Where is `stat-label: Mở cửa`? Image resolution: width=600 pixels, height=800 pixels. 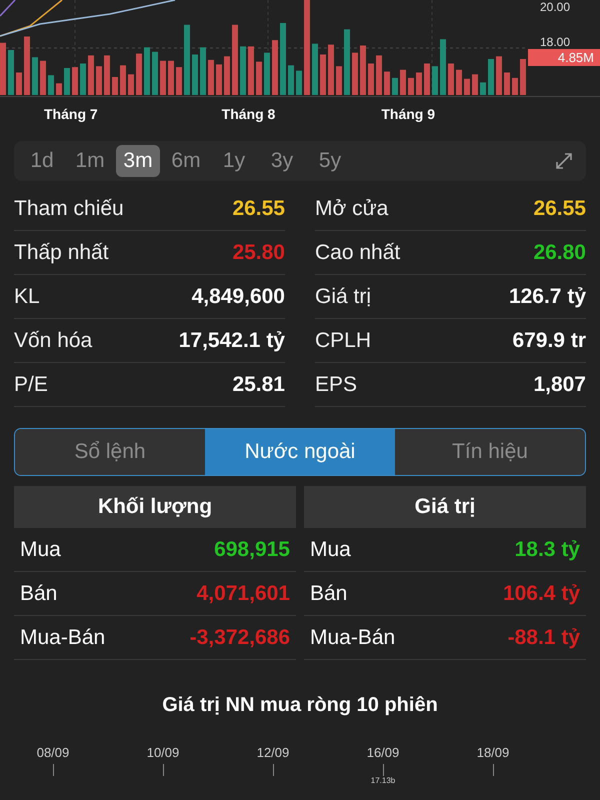
stat-label: Mở cửa is located at coordinates (351, 208).